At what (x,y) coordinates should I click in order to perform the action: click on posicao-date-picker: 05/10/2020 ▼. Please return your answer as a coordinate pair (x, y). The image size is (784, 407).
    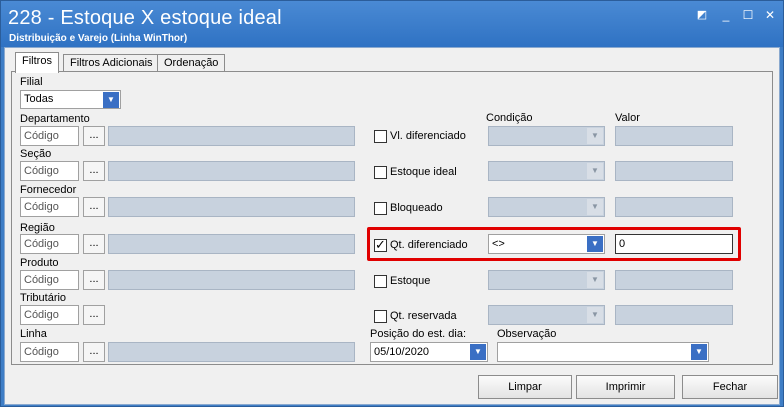
    Looking at the image, I should click on (429, 352).